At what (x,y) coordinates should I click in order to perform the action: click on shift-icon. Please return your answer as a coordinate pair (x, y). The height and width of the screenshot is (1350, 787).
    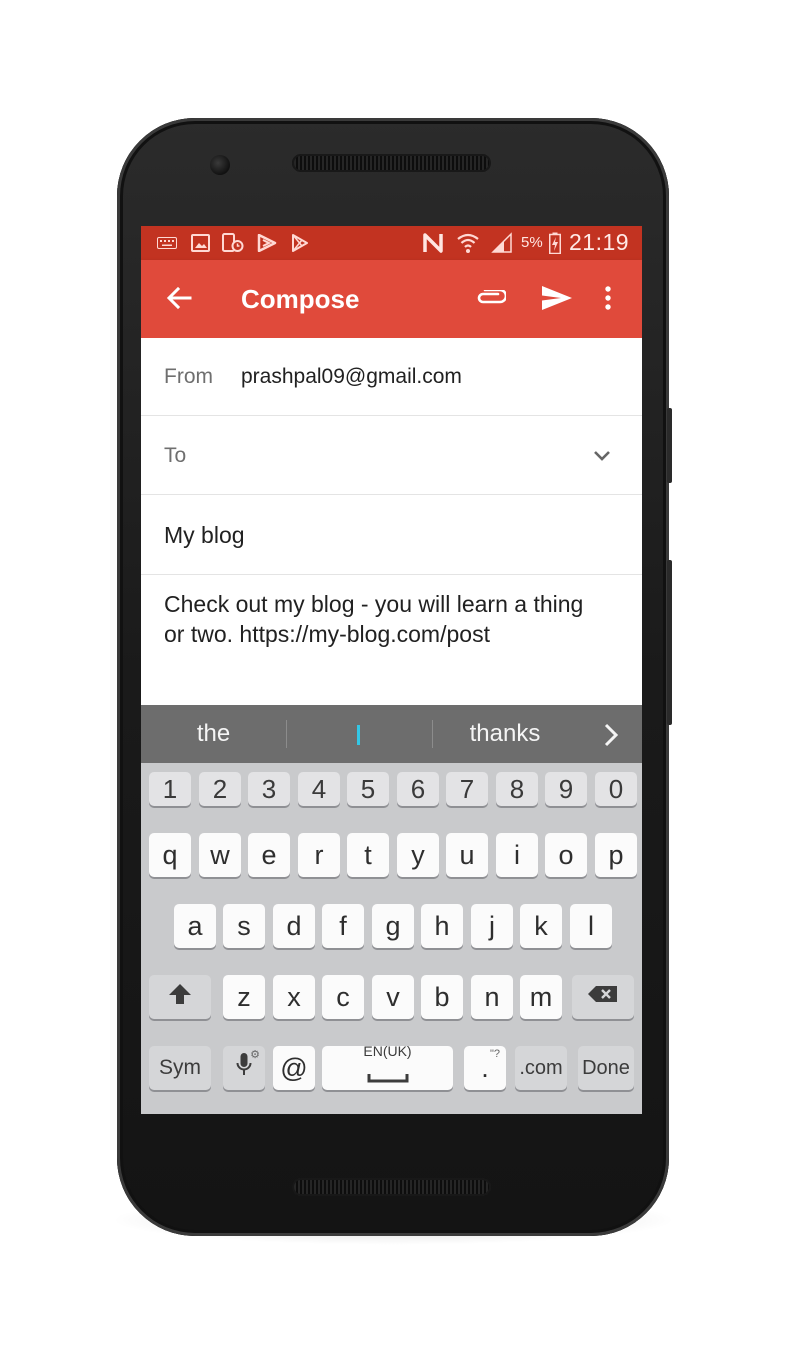
    Looking at the image, I should click on (180, 997).